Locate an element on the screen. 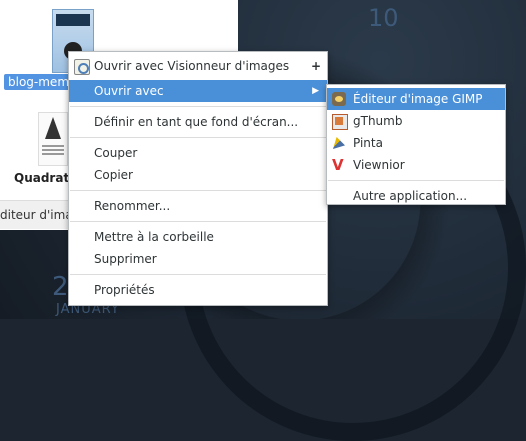  file-thumbnail-quadrature is located at coordinates (53, 139).